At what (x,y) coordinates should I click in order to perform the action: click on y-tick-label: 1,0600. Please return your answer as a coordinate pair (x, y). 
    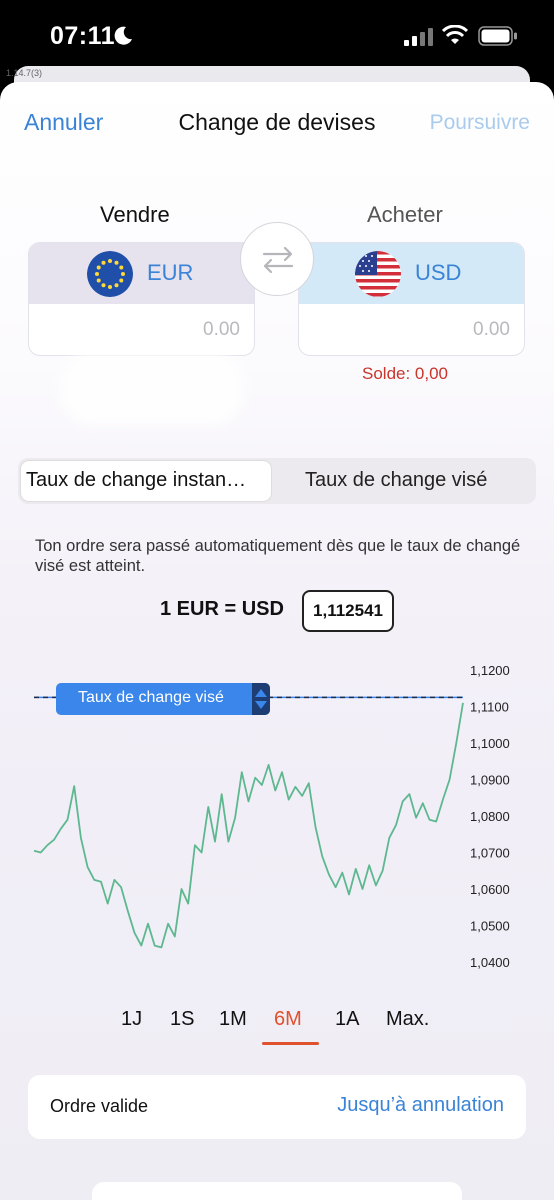
    Looking at the image, I should click on (490, 889).